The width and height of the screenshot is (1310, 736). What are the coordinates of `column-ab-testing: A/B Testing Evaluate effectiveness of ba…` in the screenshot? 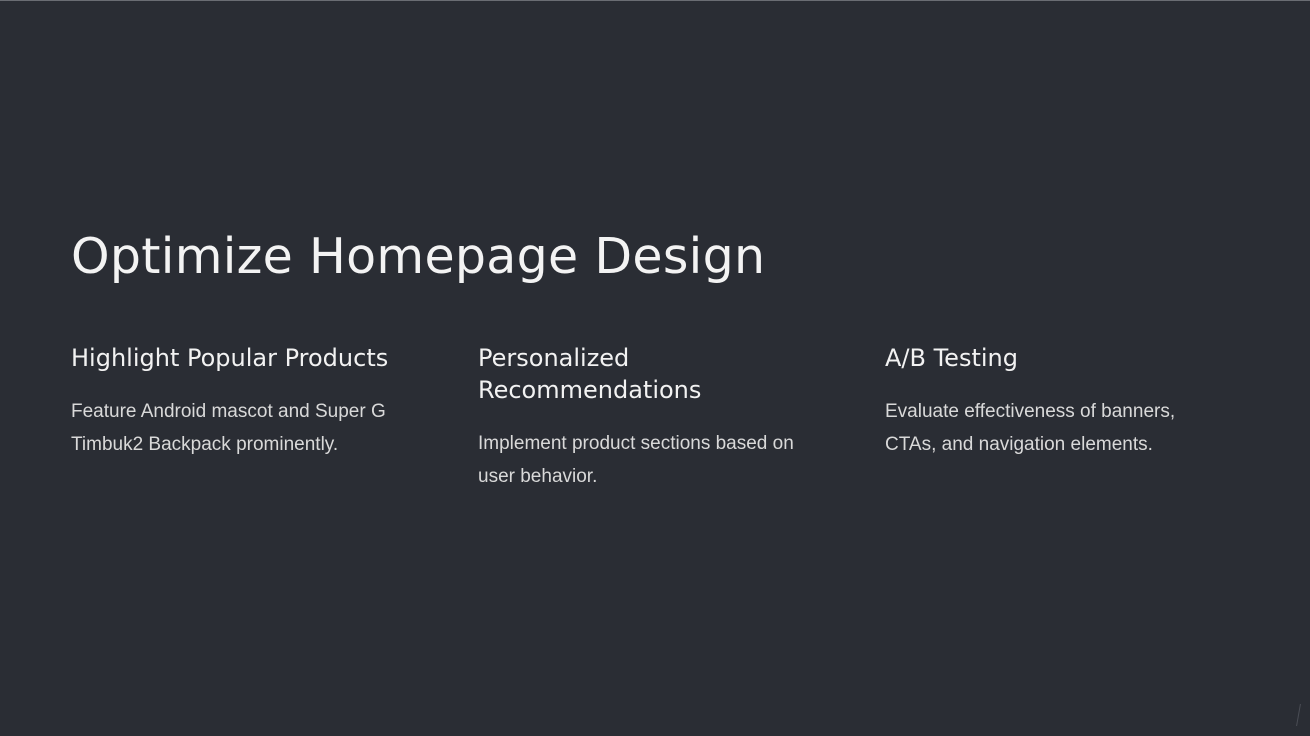 It's located at (1063, 417).